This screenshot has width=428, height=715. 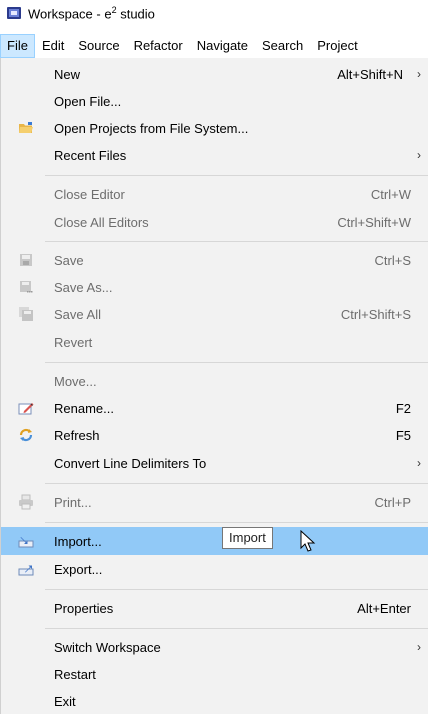 What do you see at coordinates (214, 463) in the screenshot?
I see `menu-item-convert-line-delimiters: Convert Line Delimiters To ›` at bounding box center [214, 463].